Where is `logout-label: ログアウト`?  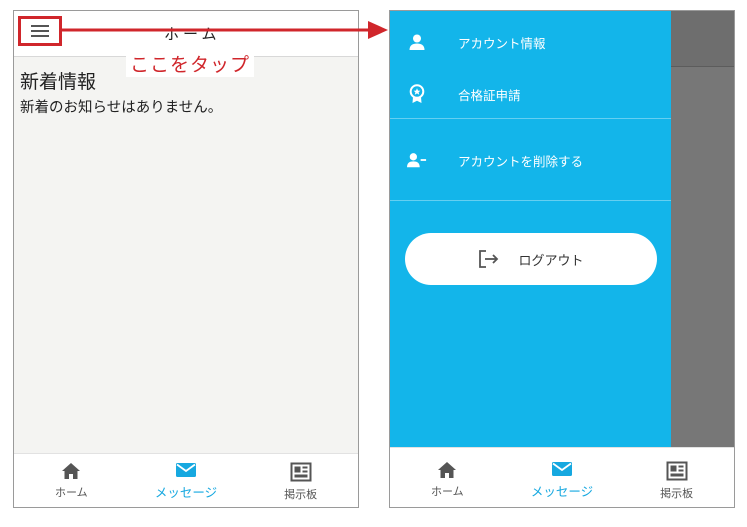 logout-label: ログアウト is located at coordinates (551, 261).